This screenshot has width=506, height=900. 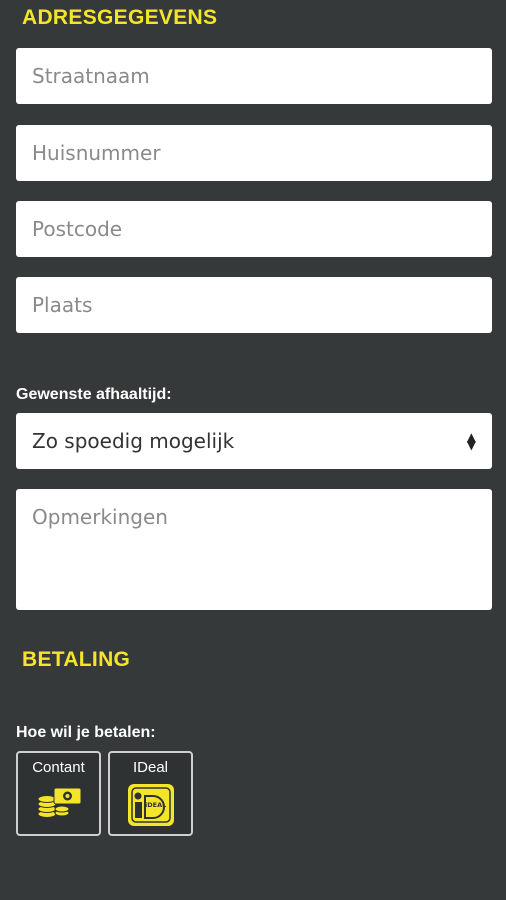 What do you see at coordinates (58, 767) in the screenshot?
I see `cash-payment-label: Contant` at bounding box center [58, 767].